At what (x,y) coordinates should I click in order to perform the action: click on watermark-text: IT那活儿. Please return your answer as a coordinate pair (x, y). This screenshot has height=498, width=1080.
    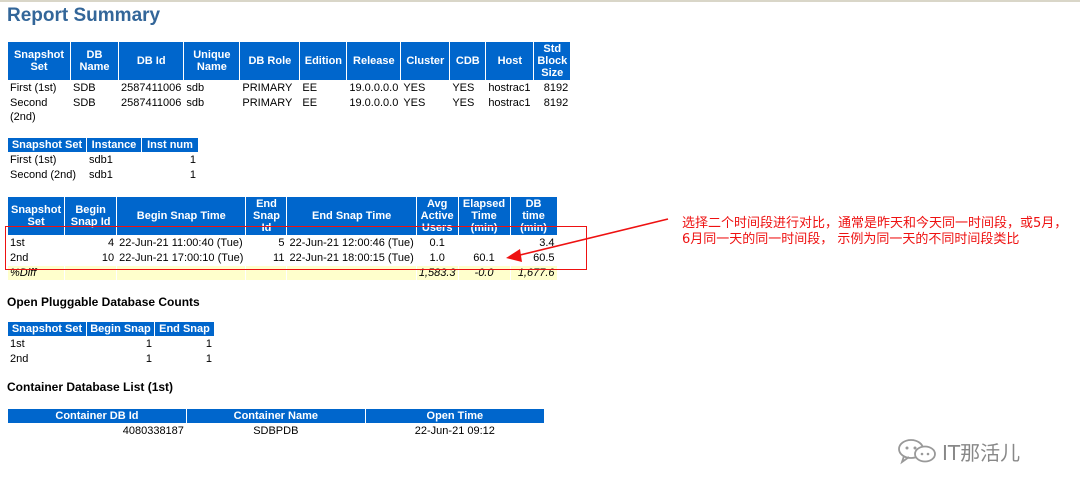
    Looking at the image, I should click on (981, 452).